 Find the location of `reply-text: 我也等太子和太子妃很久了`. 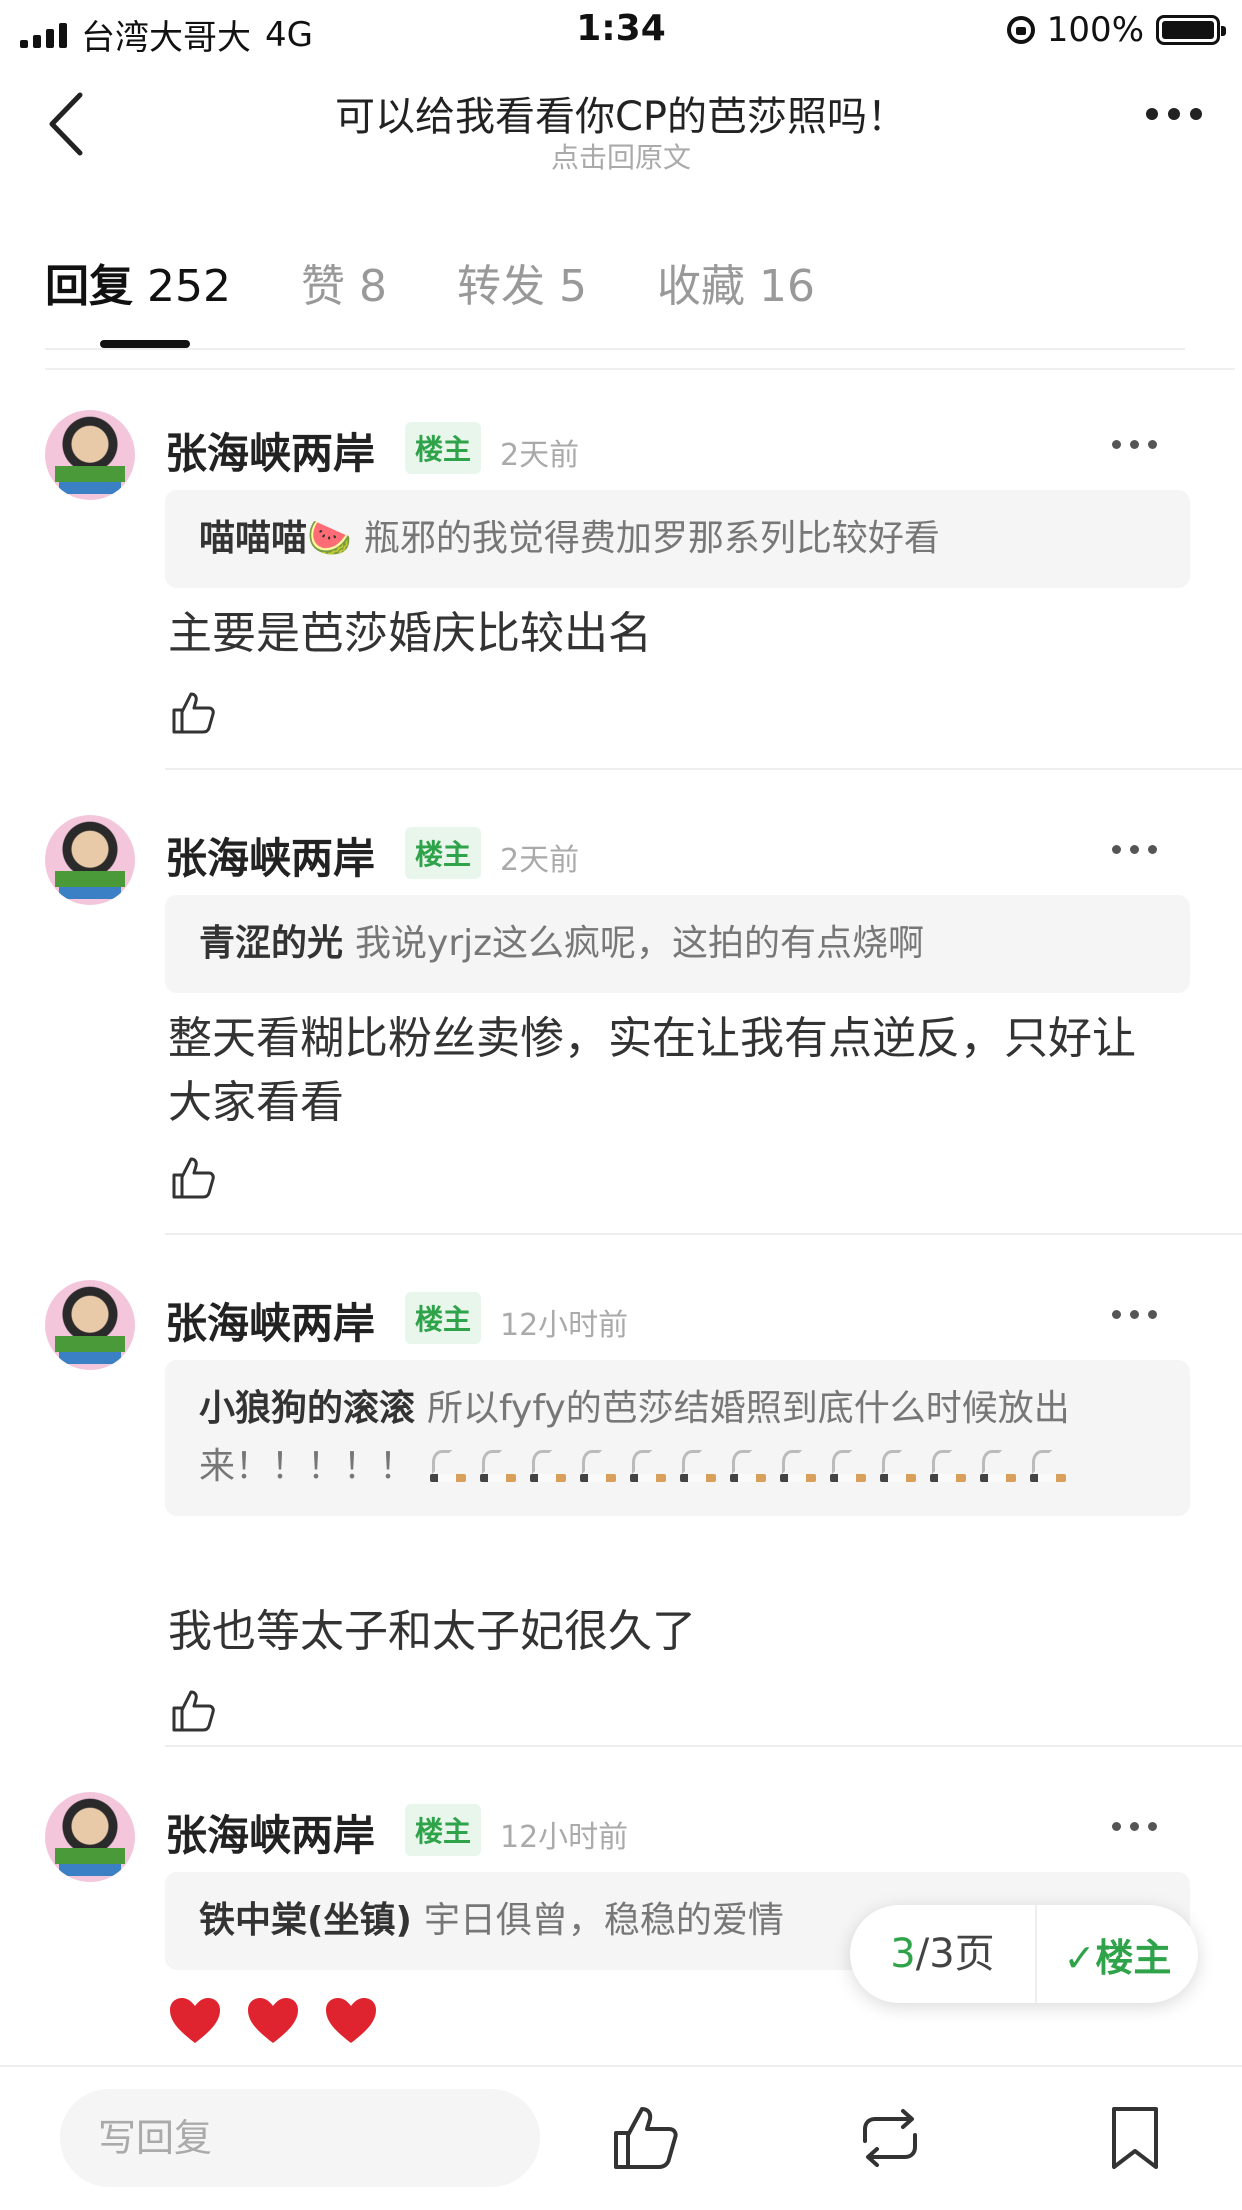

reply-text: 我也等太子和太子妃很久了 is located at coordinates (432, 1631).